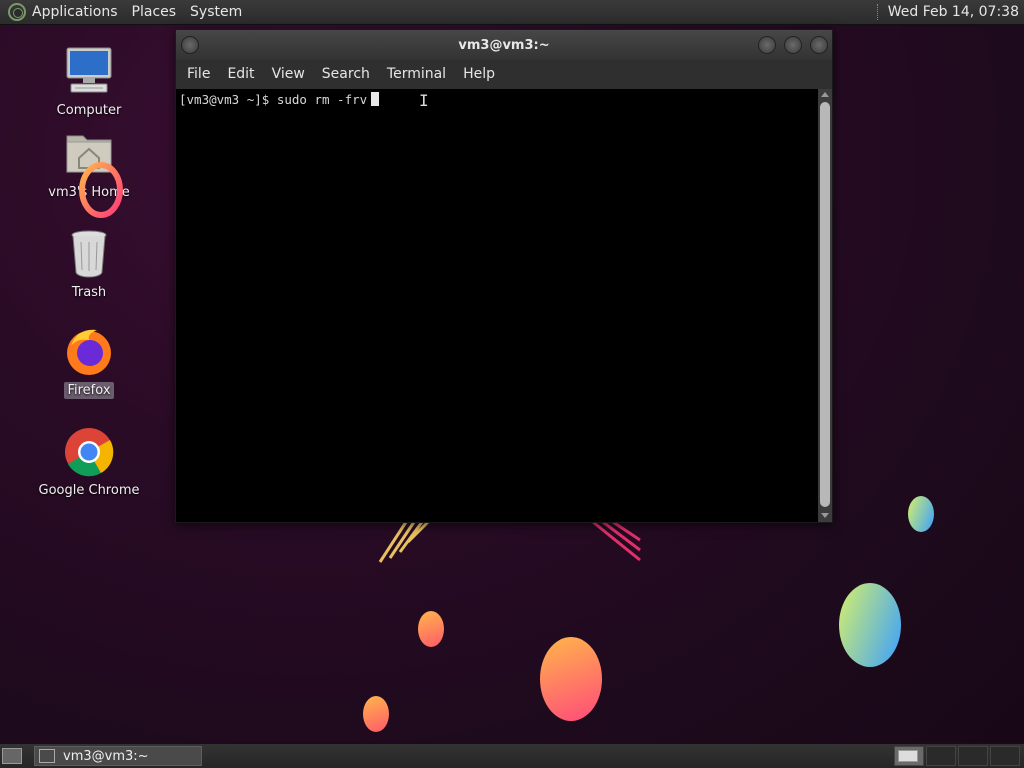 This screenshot has width=1024, height=768. What do you see at coordinates (825, 94) in the screenshot?
I see `scroll-up-icon` at bounding box center [825, 94].